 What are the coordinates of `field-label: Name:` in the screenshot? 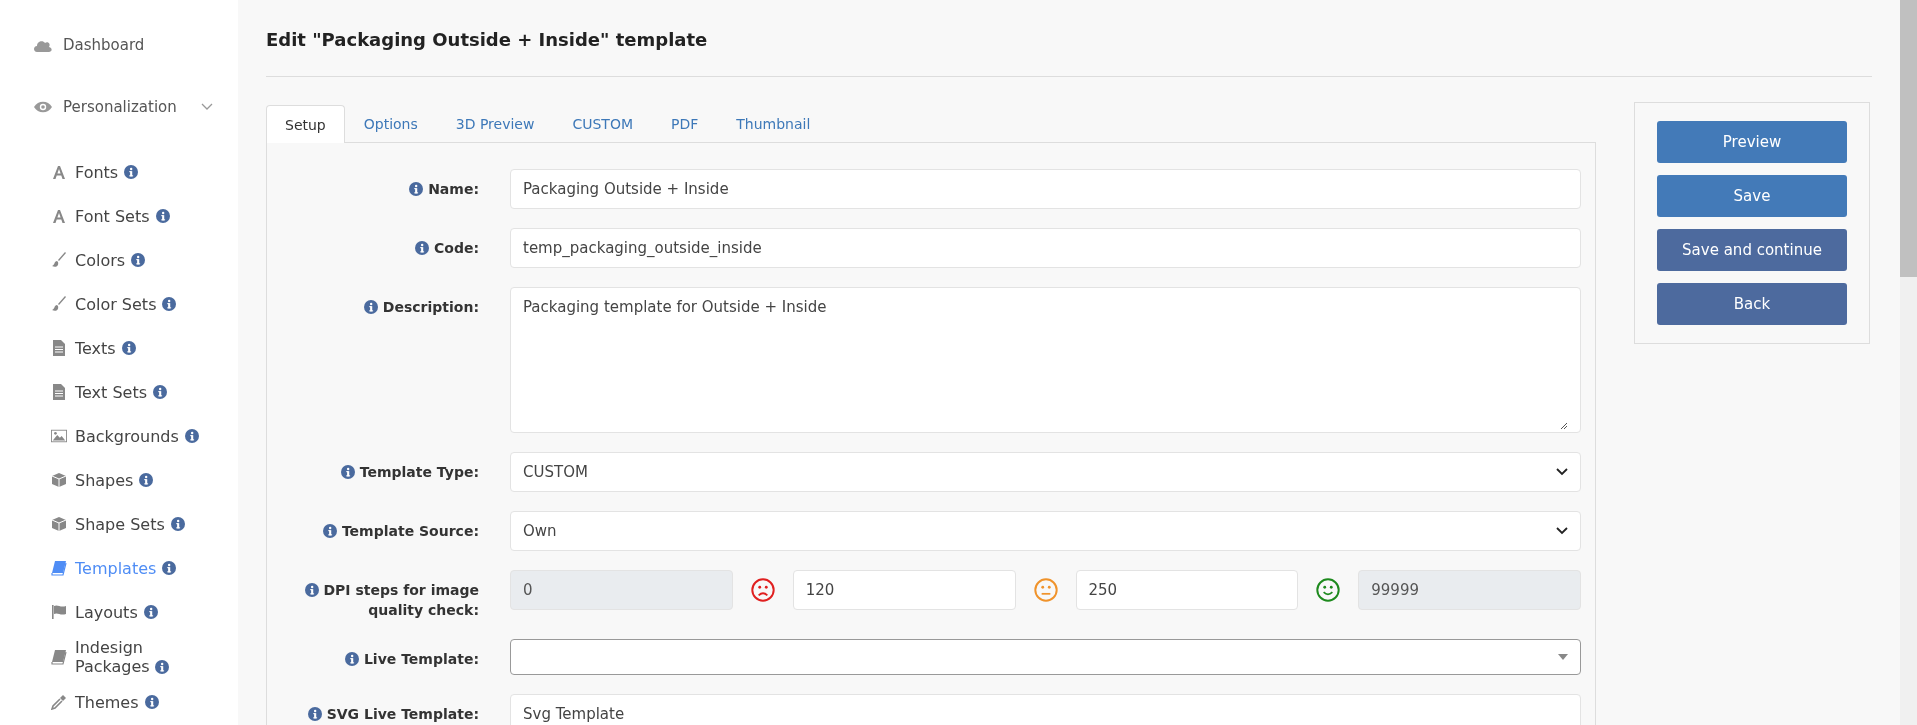 It's located at (453, 189).